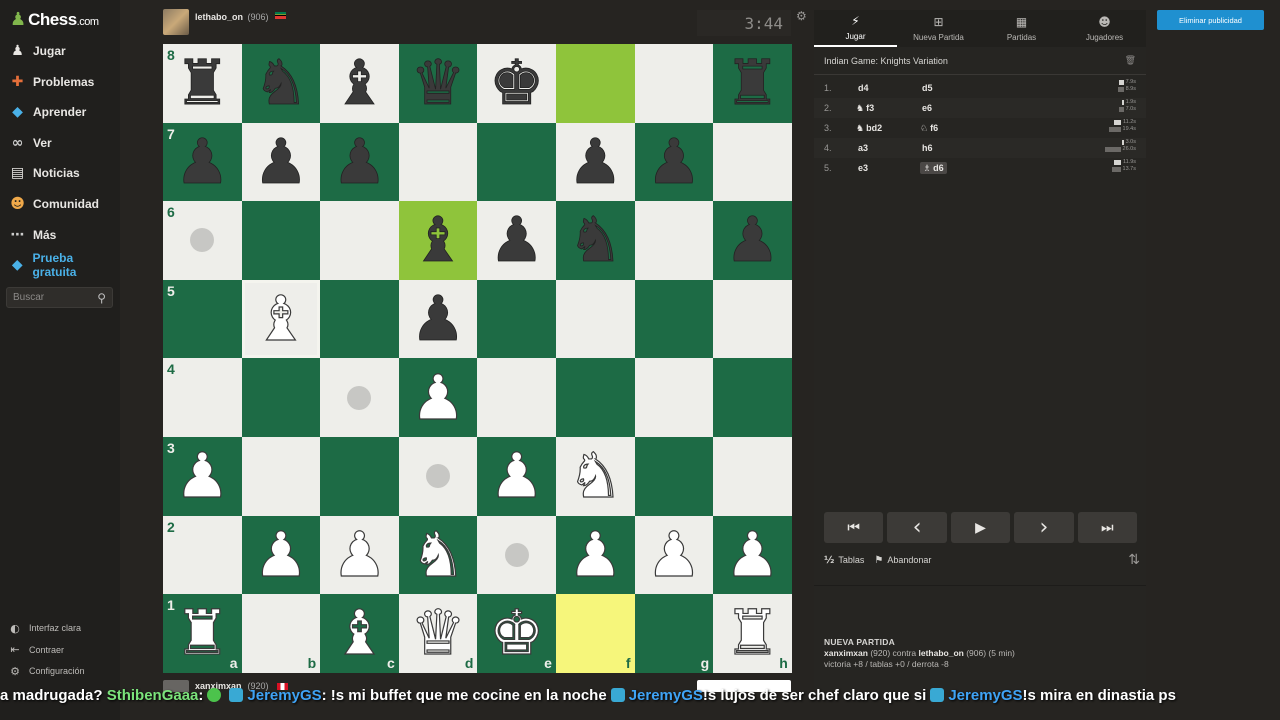  Describe the element at coordinates (44, 628) in the screenshot. I see `bottom-nav-item-1: ◐ Interfaz clara` at that location.